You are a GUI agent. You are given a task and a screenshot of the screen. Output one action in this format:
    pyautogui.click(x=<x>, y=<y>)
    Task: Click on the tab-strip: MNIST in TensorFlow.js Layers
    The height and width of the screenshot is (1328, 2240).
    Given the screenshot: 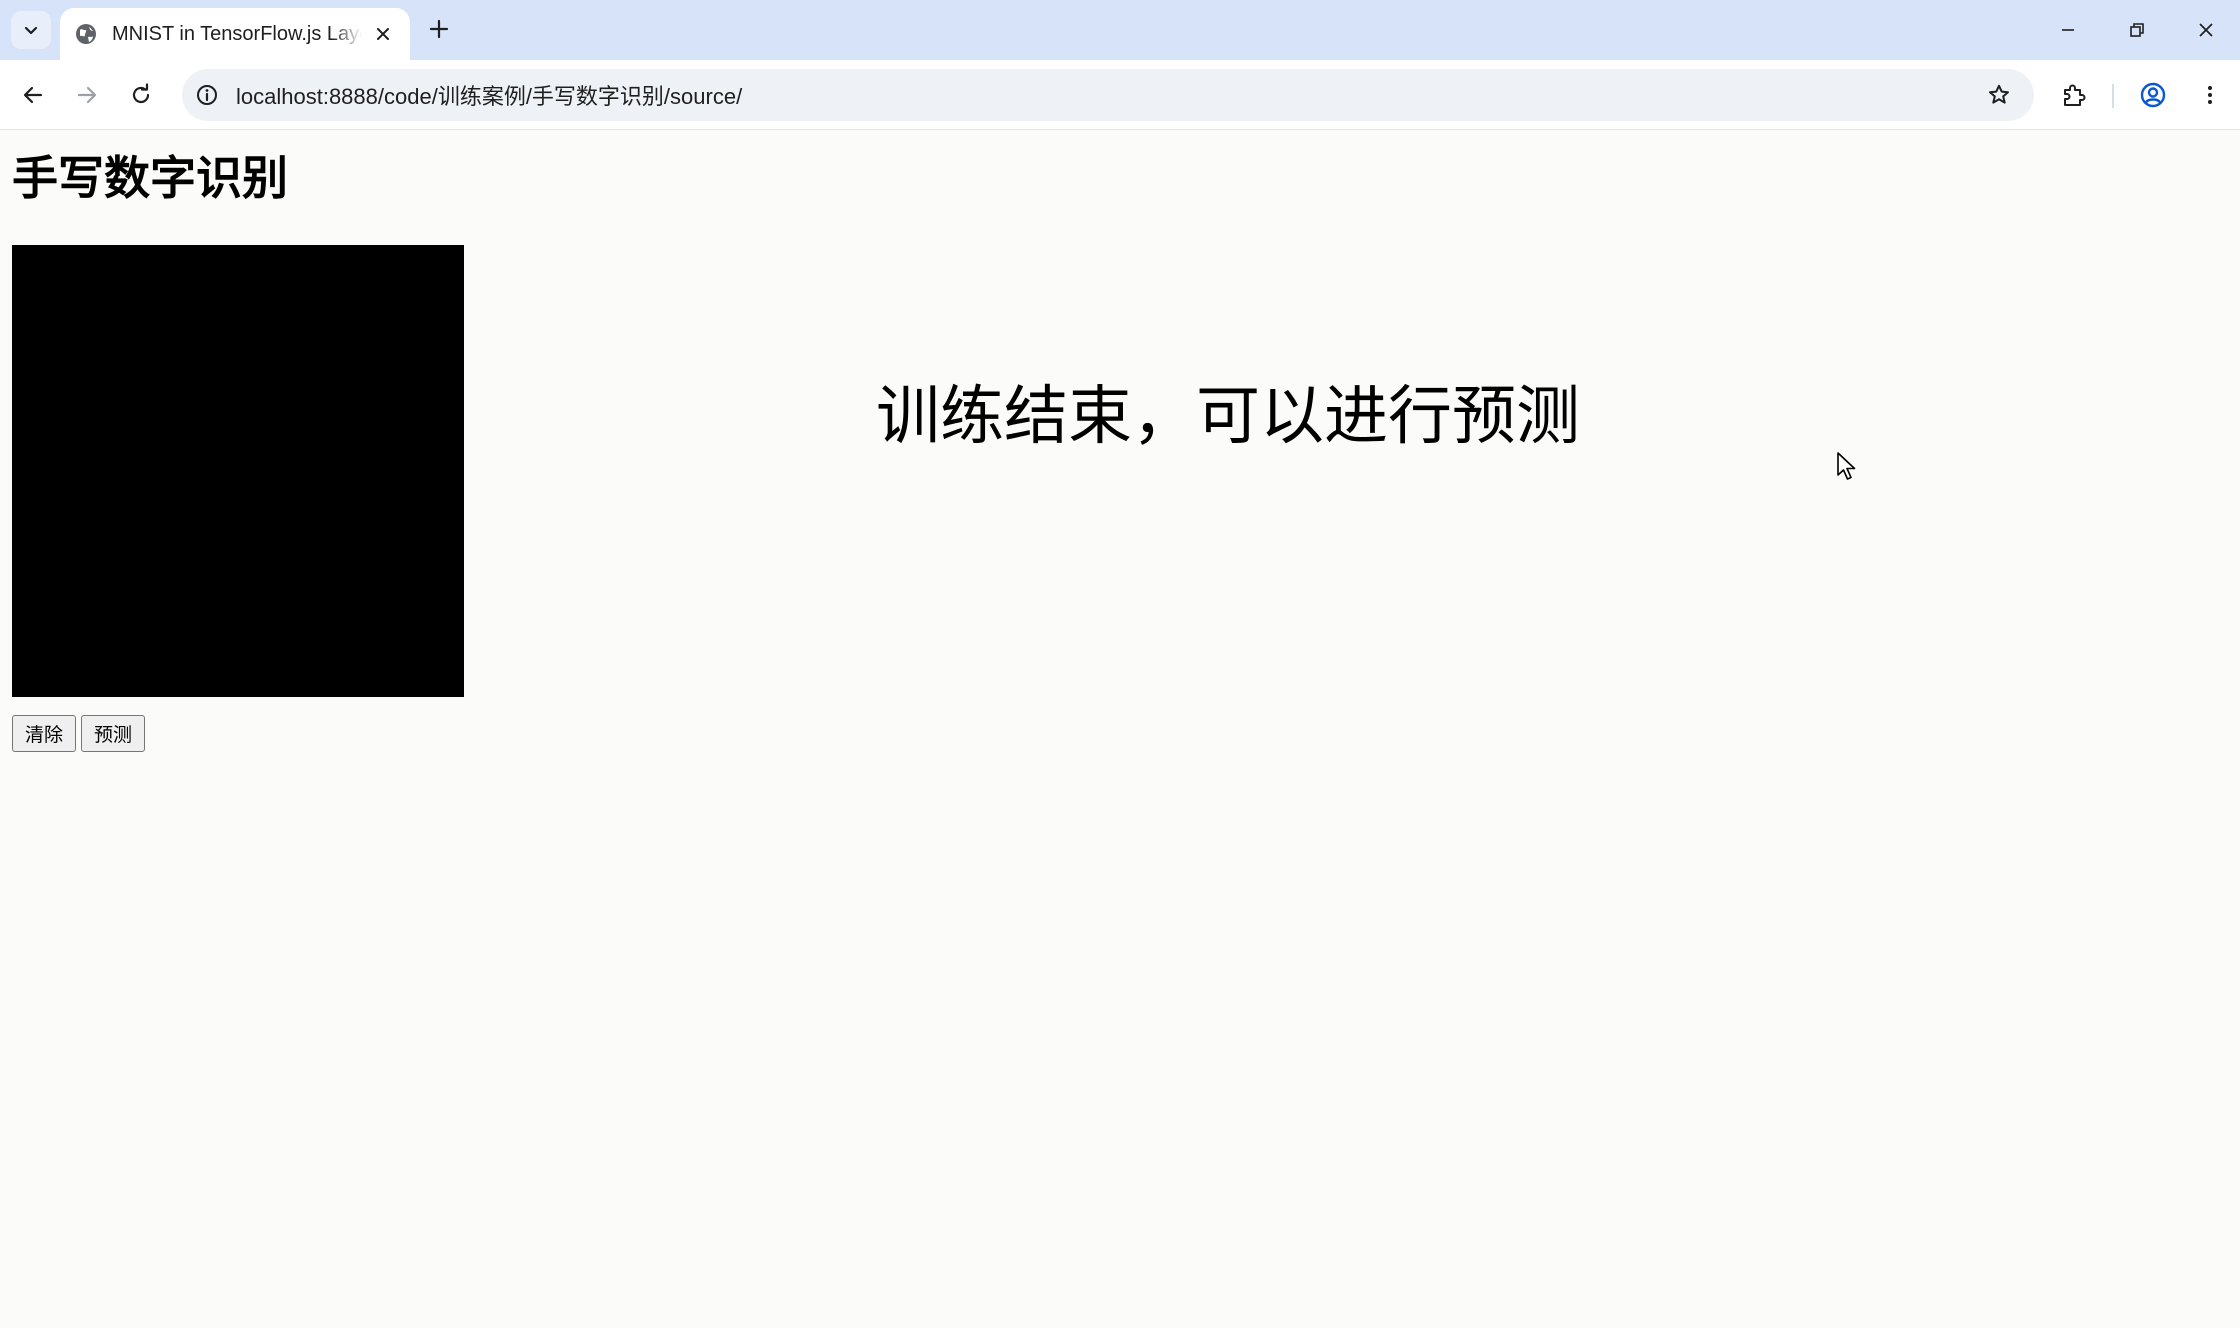 What is the action you would take?
    pyautogui.click(x=1120, y=30)
    